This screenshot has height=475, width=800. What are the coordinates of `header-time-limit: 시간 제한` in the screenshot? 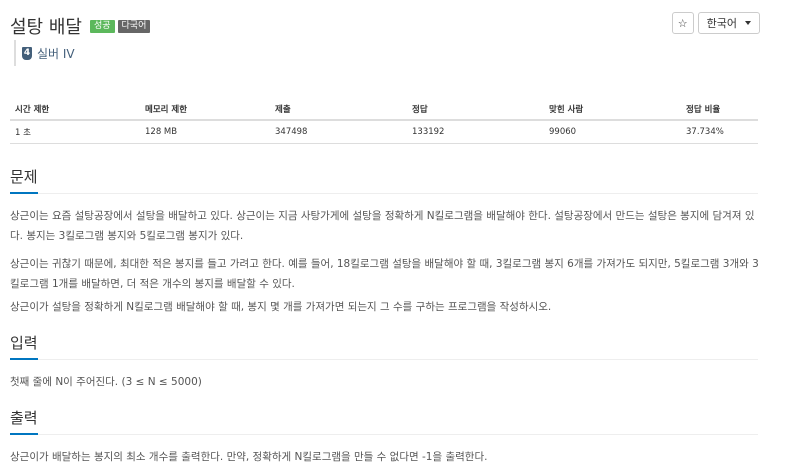 It's located at (75, 110).